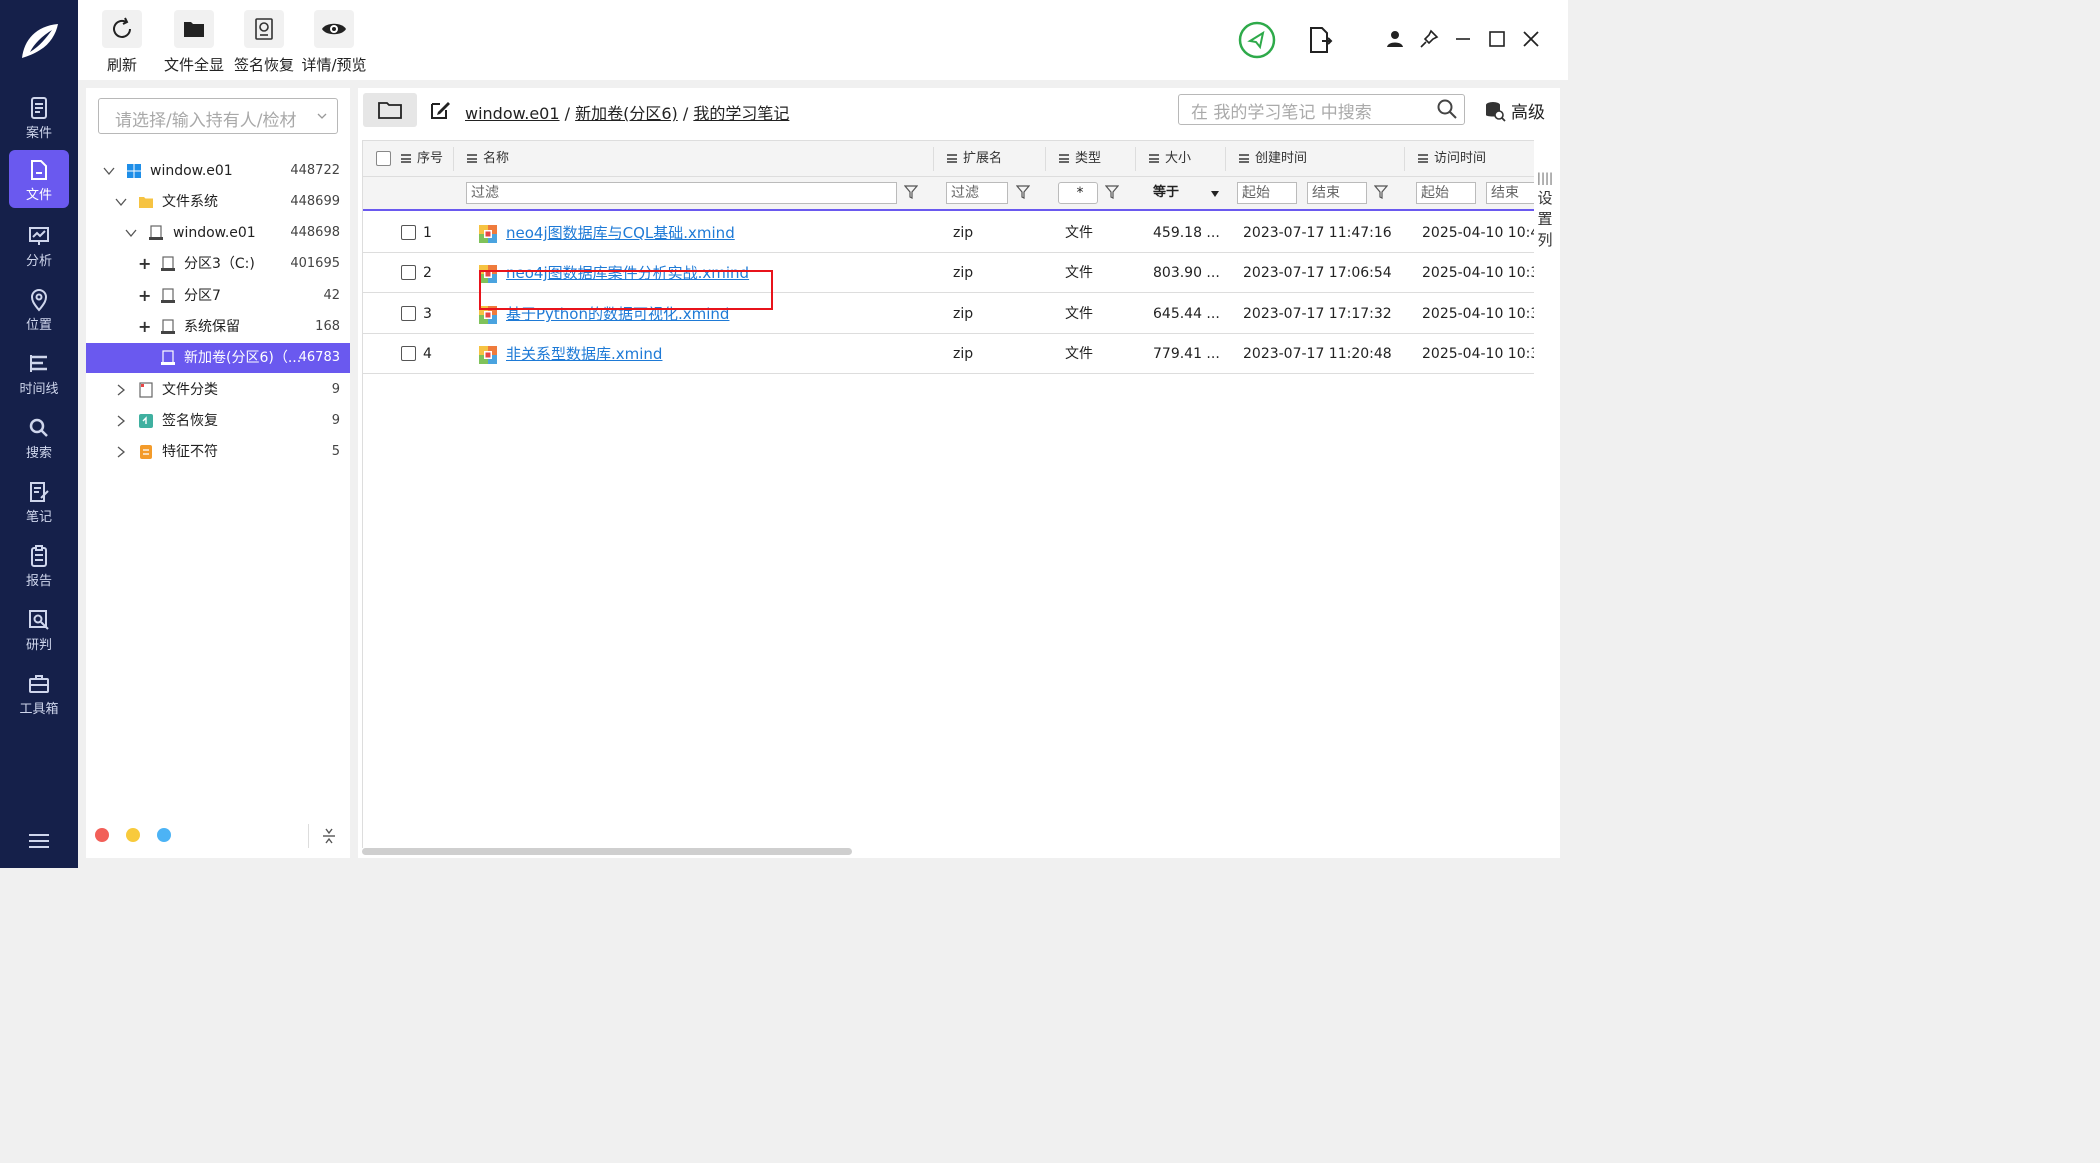 The width and height of the screenshot is (2100, 1163). What do you see at coordinates (102, 835) in the screenshot?
I see `red-dot-icon` at bounding box center [102, 835].